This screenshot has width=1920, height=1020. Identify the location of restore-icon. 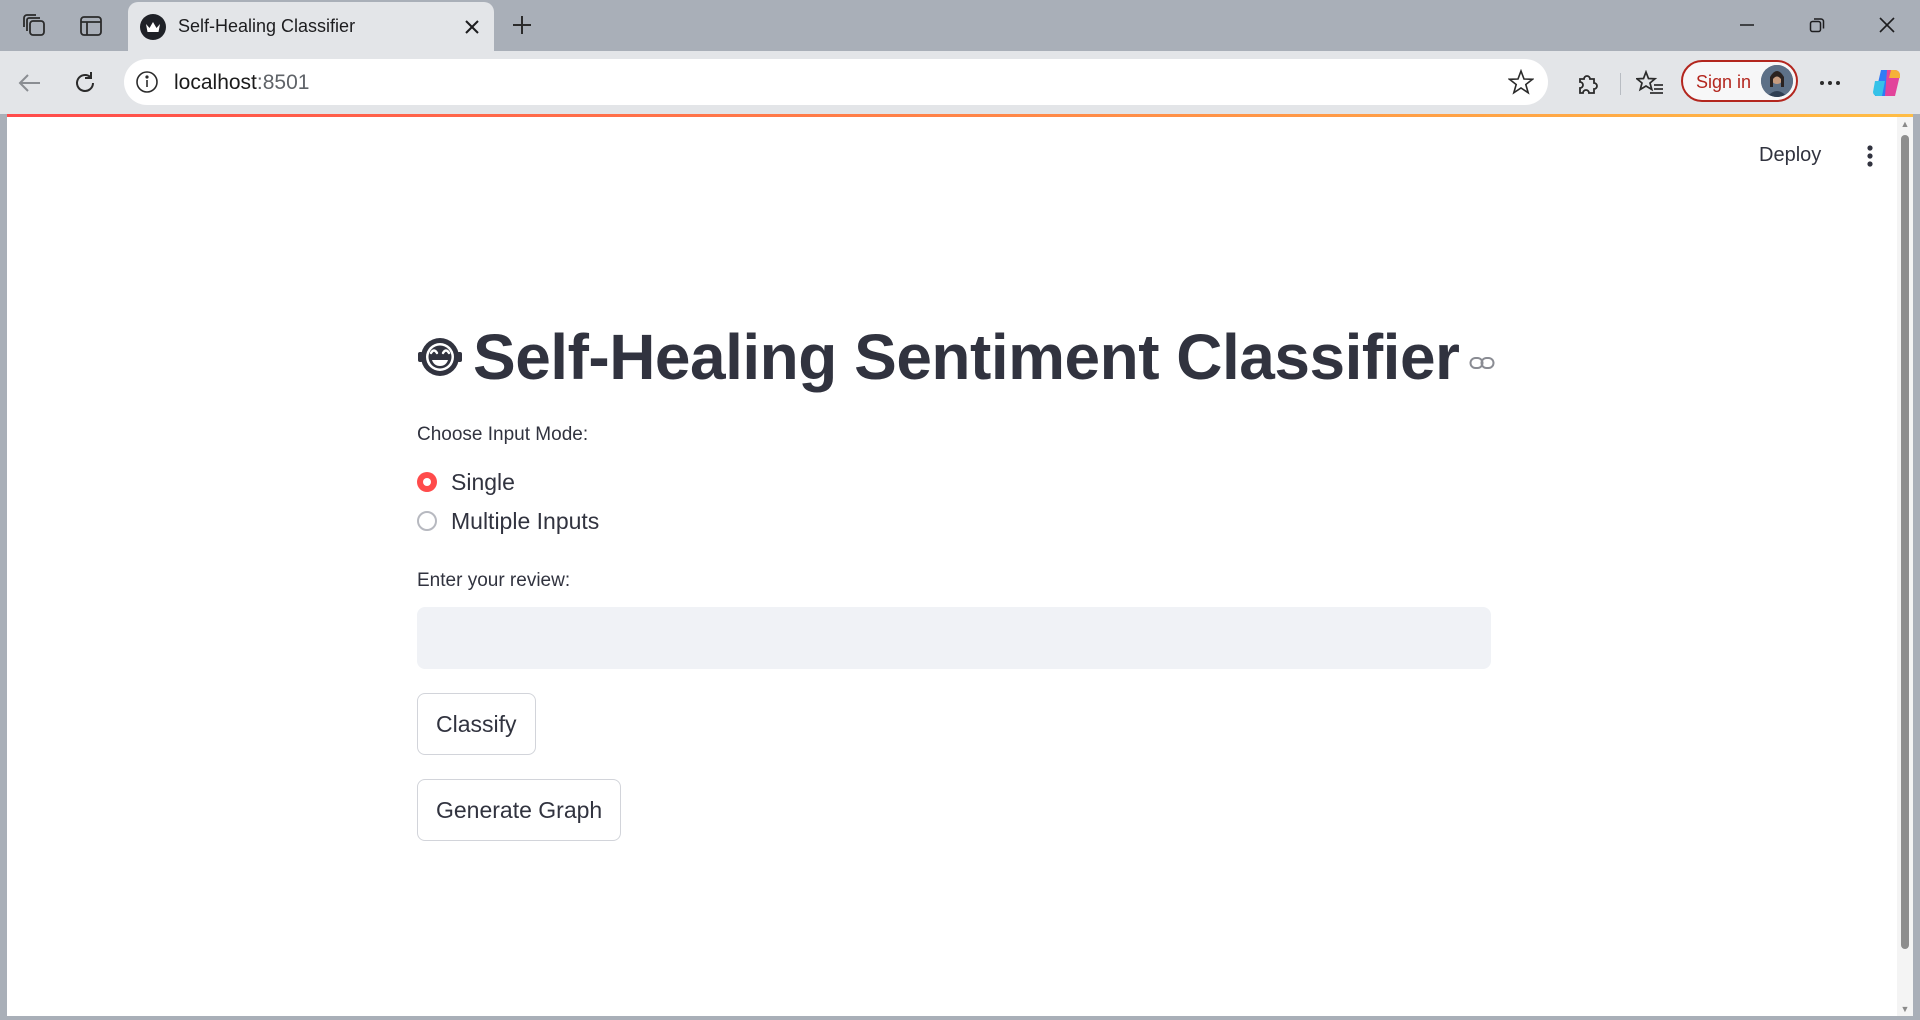
(1817, 25).